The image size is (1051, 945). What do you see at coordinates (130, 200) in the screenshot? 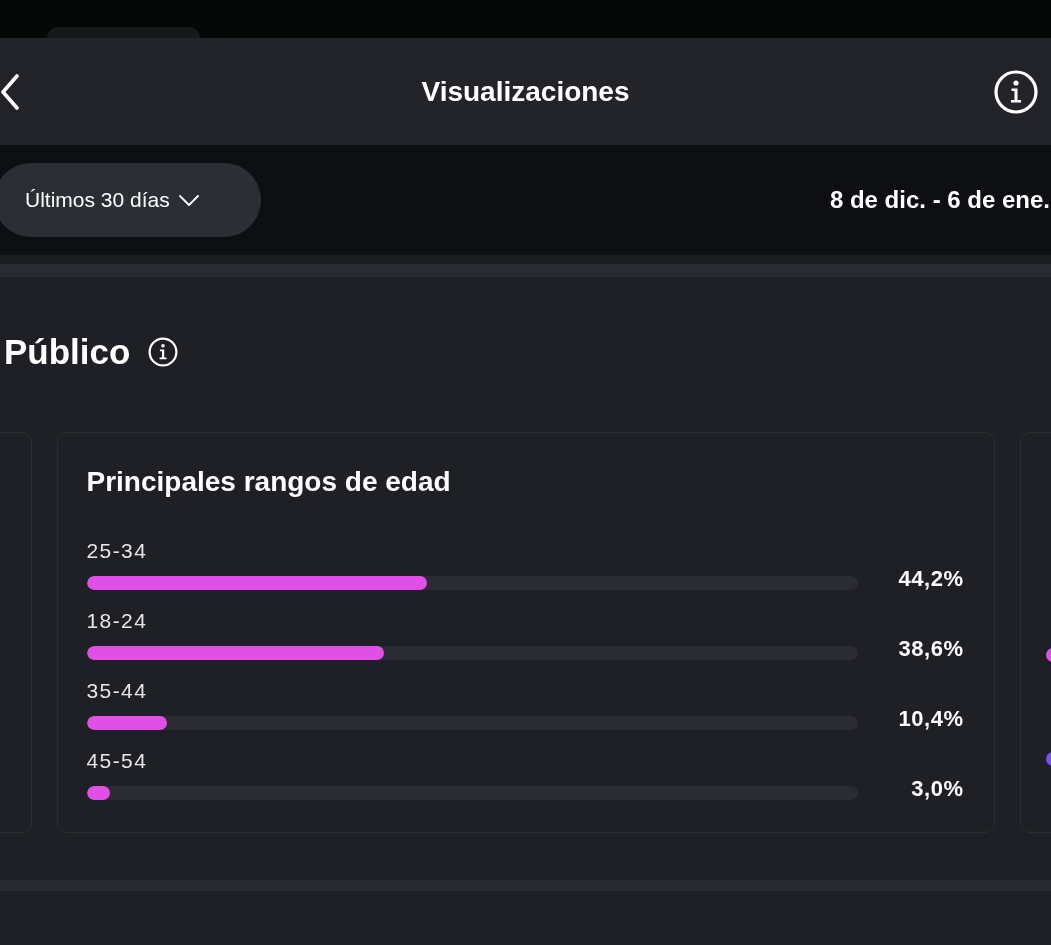
I see `period-dropdown: Últimos 30 días` at bounding box center [130, 200].